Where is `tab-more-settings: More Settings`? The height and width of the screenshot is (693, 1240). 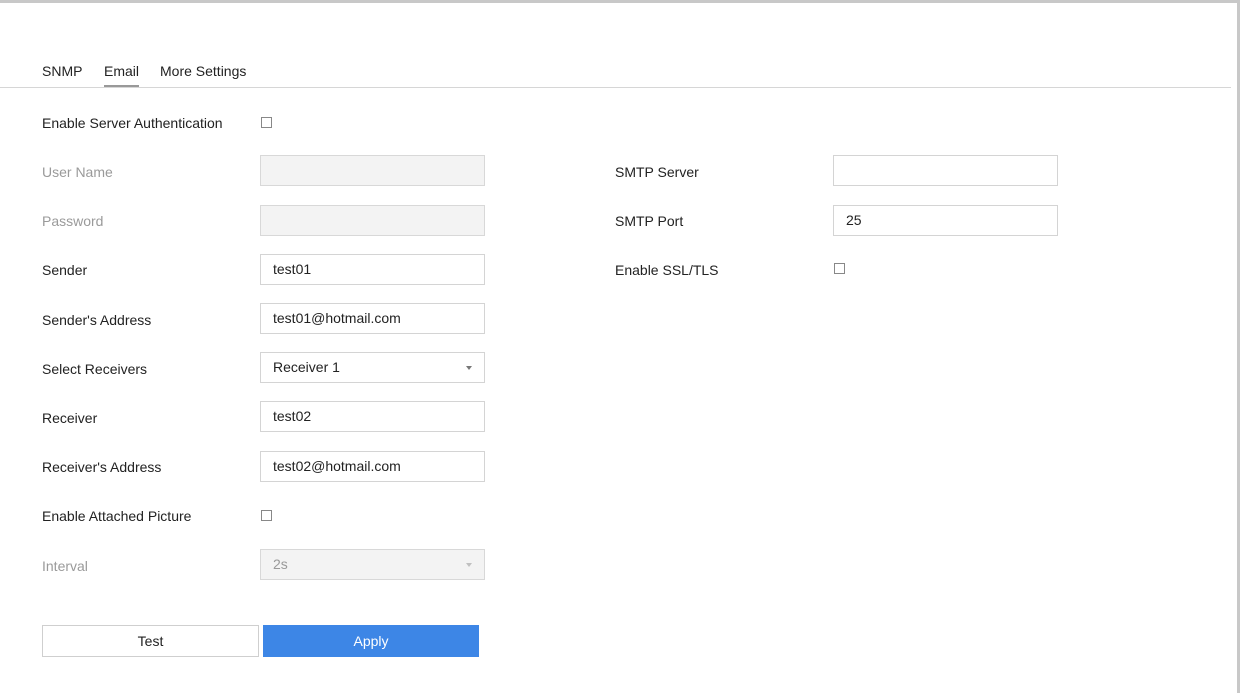
tab-more-settings: More Settings is located at coordinates (203, 71).